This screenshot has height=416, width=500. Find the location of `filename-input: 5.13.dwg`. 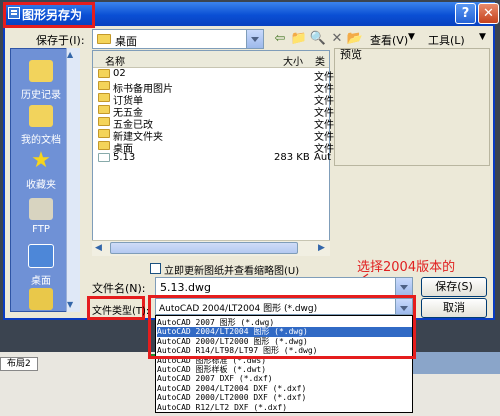

filename-input: 5.13.dwg is located at coordinates (284, 287).